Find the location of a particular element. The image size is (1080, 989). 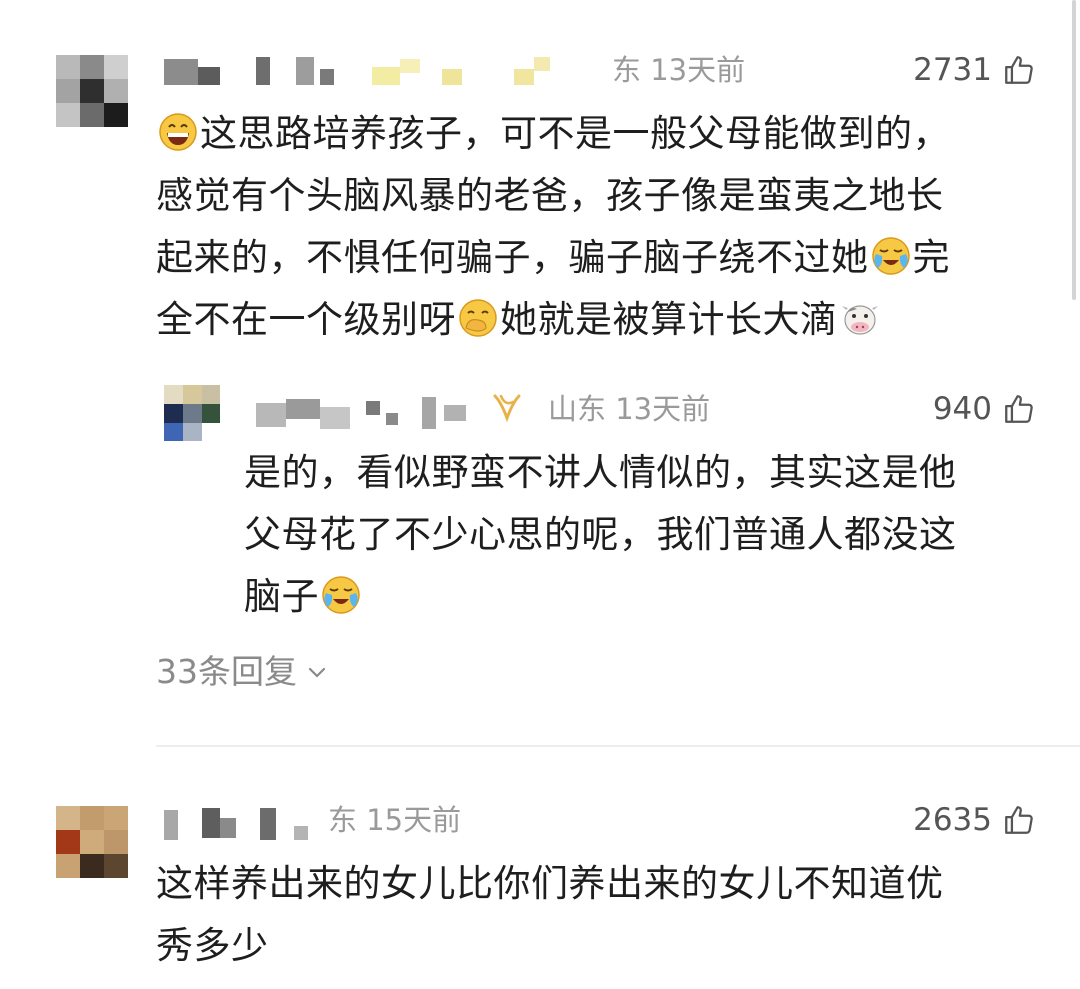

divider is located at coordinates (618, 746).